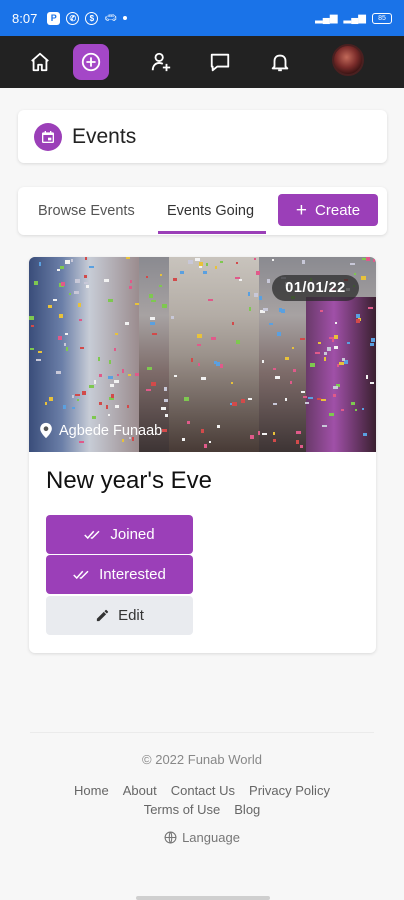 The height and width of the screenshot is (900, 404). Describe the element at coordinates (203, 790) in the screenshot. I see `footer-link-contact: Contact Us` at that location.